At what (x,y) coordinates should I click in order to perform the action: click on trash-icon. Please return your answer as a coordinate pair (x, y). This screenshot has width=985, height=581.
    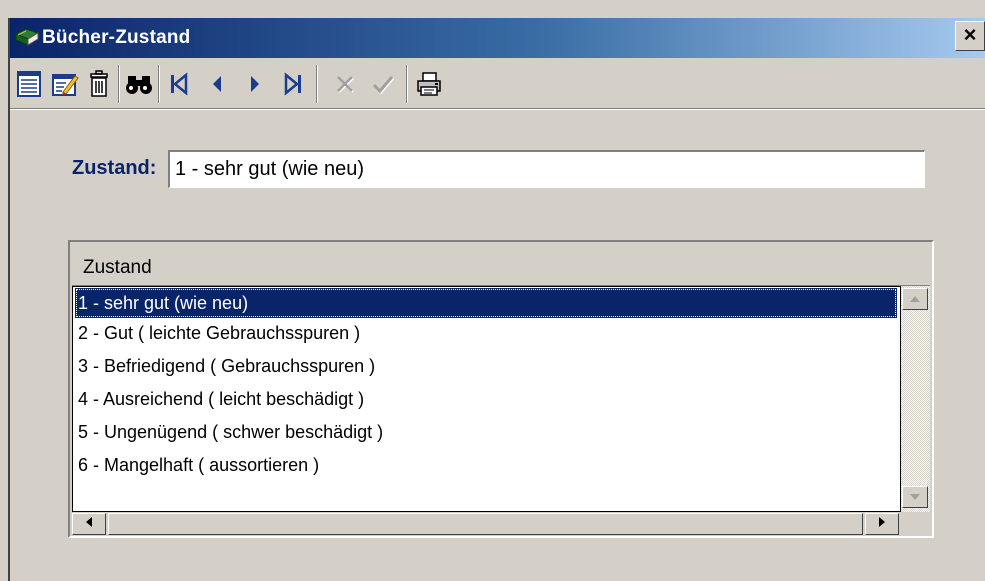
    Looking at the image, I should click on (99, 84).